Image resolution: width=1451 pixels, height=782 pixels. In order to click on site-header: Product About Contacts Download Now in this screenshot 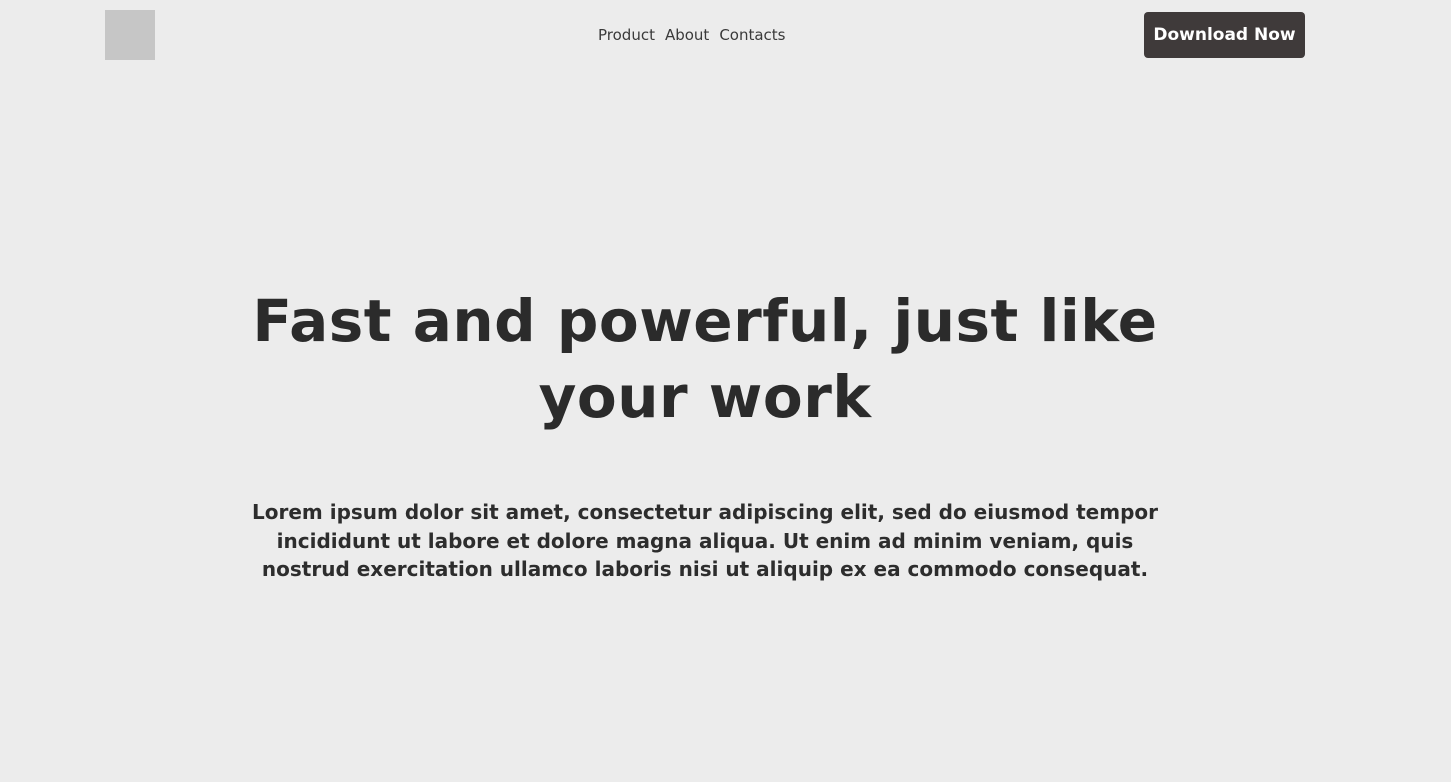, I will do `click(725, 35)`.